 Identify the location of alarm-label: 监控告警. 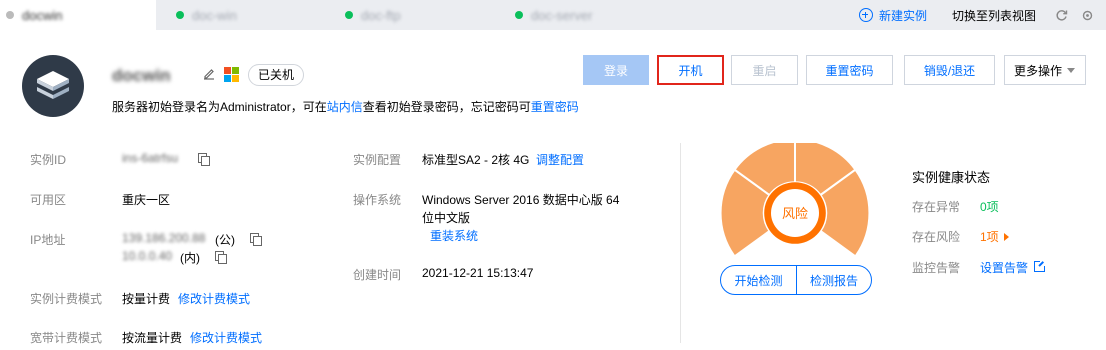
(936, 268).